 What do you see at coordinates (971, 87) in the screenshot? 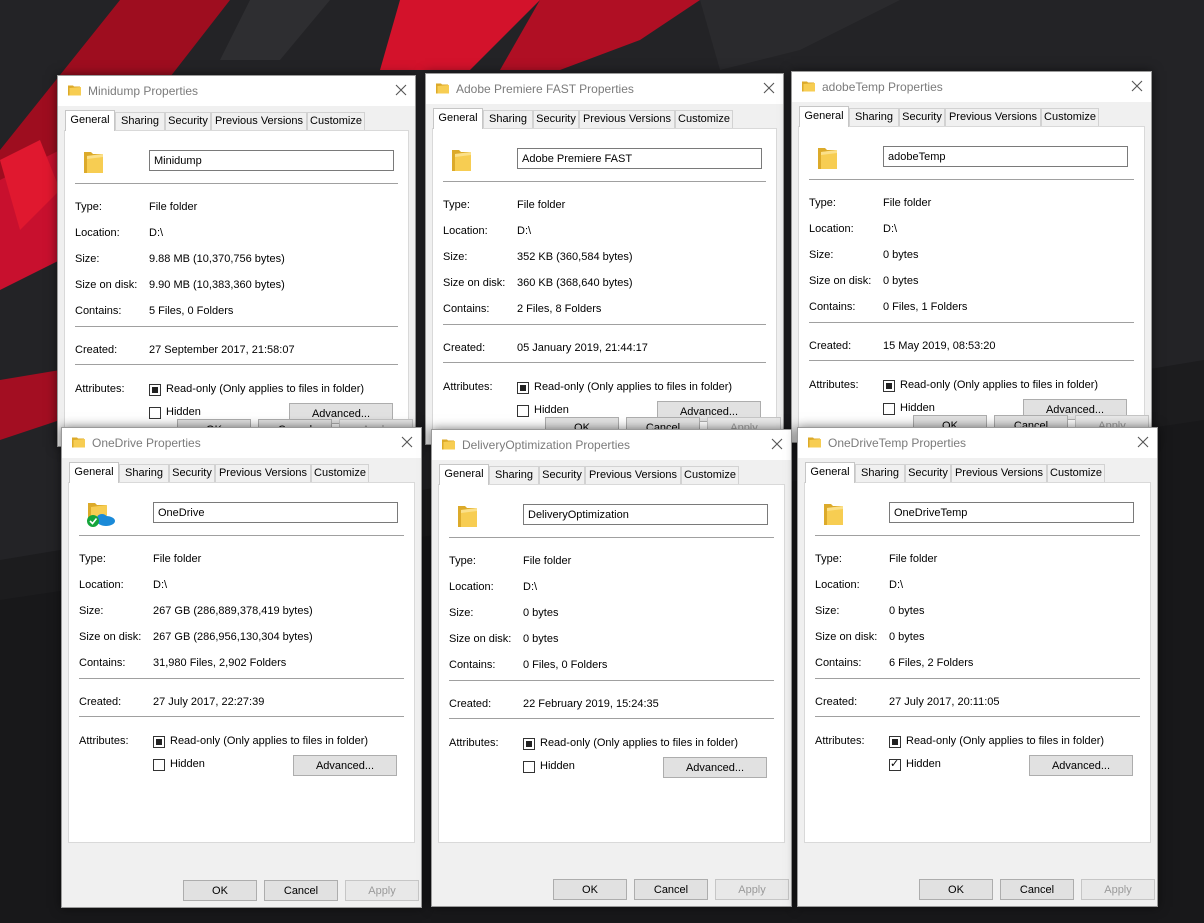
I see `title-bar: adobeTemp Properties` at bounding box center [971, 87].